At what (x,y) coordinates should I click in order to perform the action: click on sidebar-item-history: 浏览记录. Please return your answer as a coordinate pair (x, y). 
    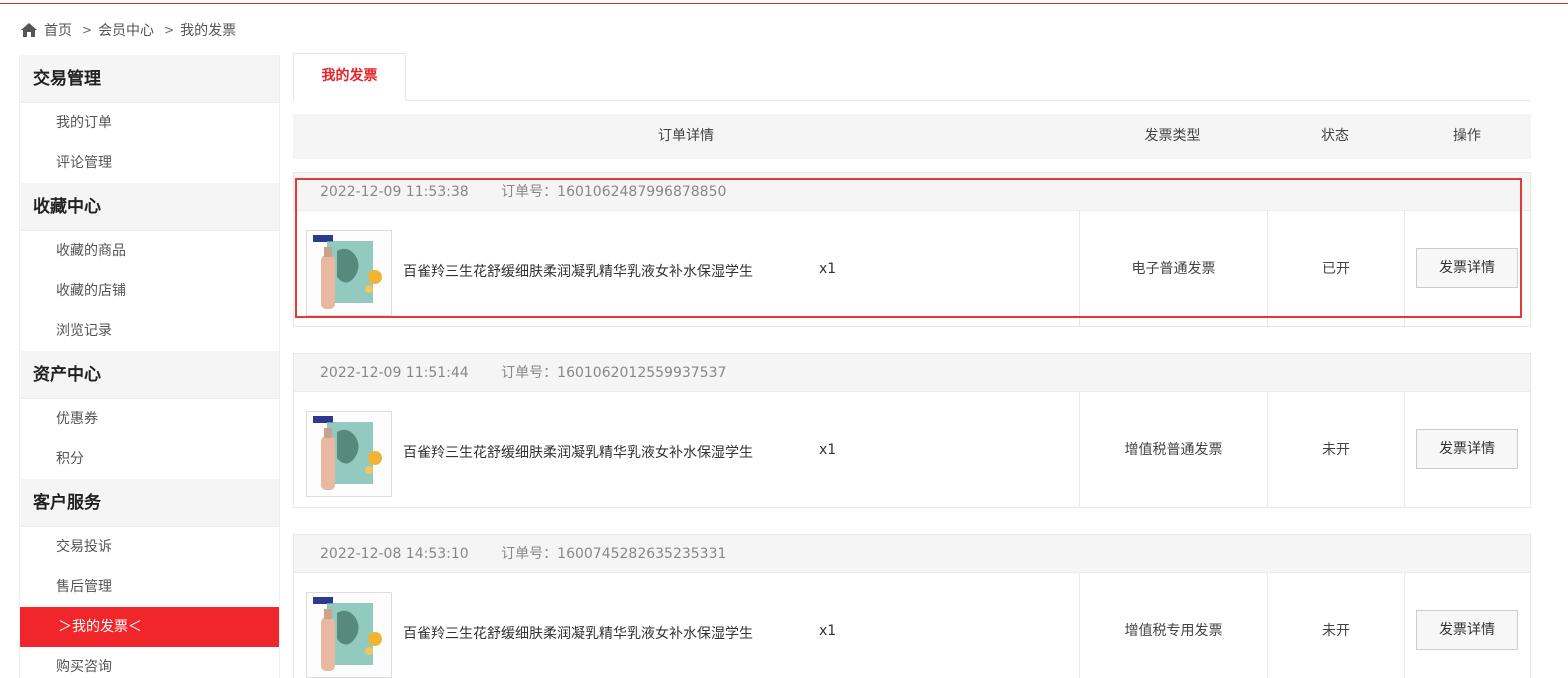
    Looking at the image, I should click on (149, 331).